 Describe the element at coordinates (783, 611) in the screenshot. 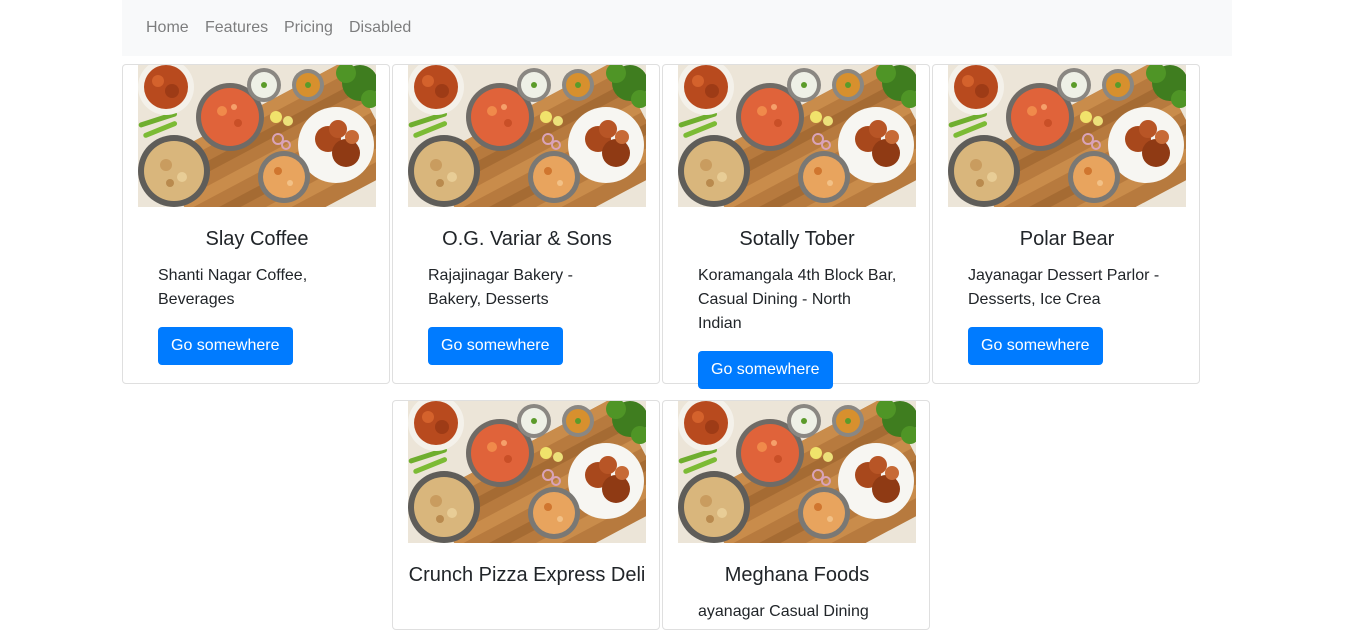

I see `card-text: ayanagar Casual Dining` at that location.